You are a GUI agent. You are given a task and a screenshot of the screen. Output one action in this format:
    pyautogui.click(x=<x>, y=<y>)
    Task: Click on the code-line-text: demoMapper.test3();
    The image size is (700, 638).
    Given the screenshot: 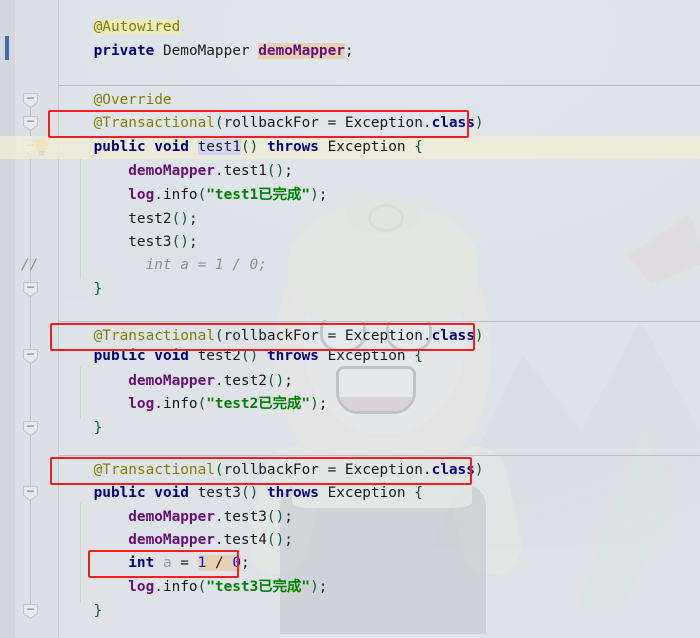 What is the action you would take?
    pyautogui.click(x=210, y=517)
    